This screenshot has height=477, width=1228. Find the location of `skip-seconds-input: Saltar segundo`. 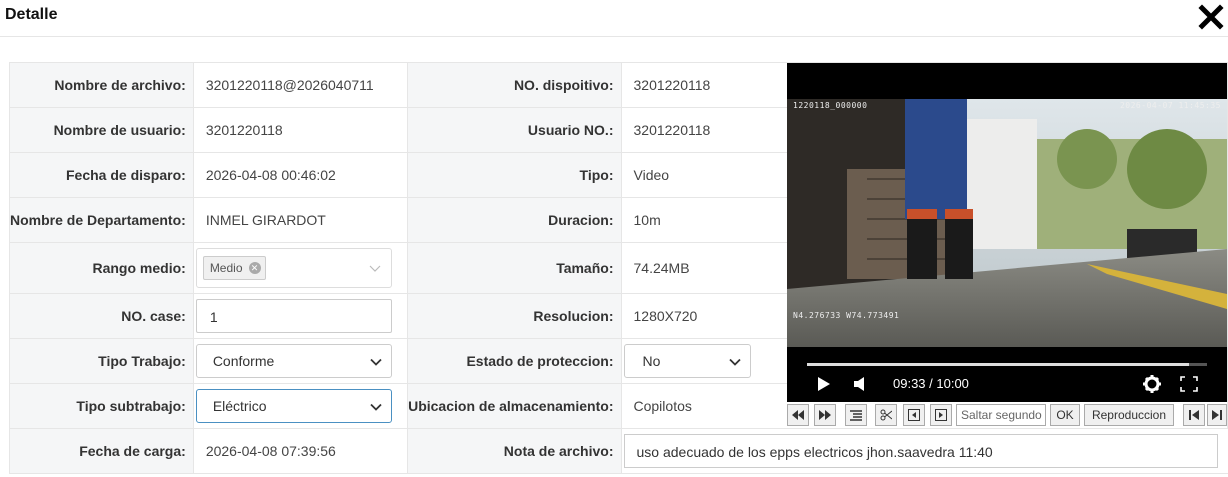

skip-seconds-input: Saltar segundo is located at coordinates (1001, 415).